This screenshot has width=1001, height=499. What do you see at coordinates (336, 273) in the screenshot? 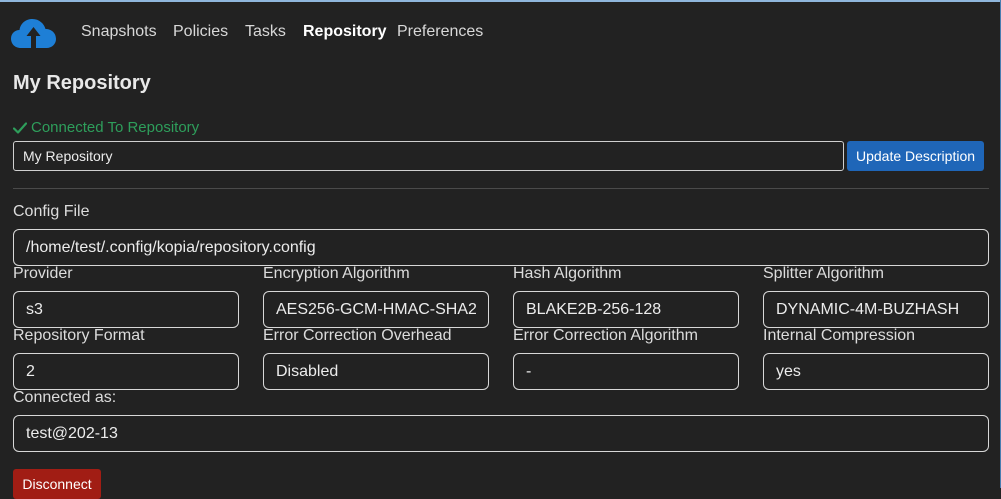
I see `encryption-algorithm-label: Encryption Algorithm` at bounding box center [336, 273].